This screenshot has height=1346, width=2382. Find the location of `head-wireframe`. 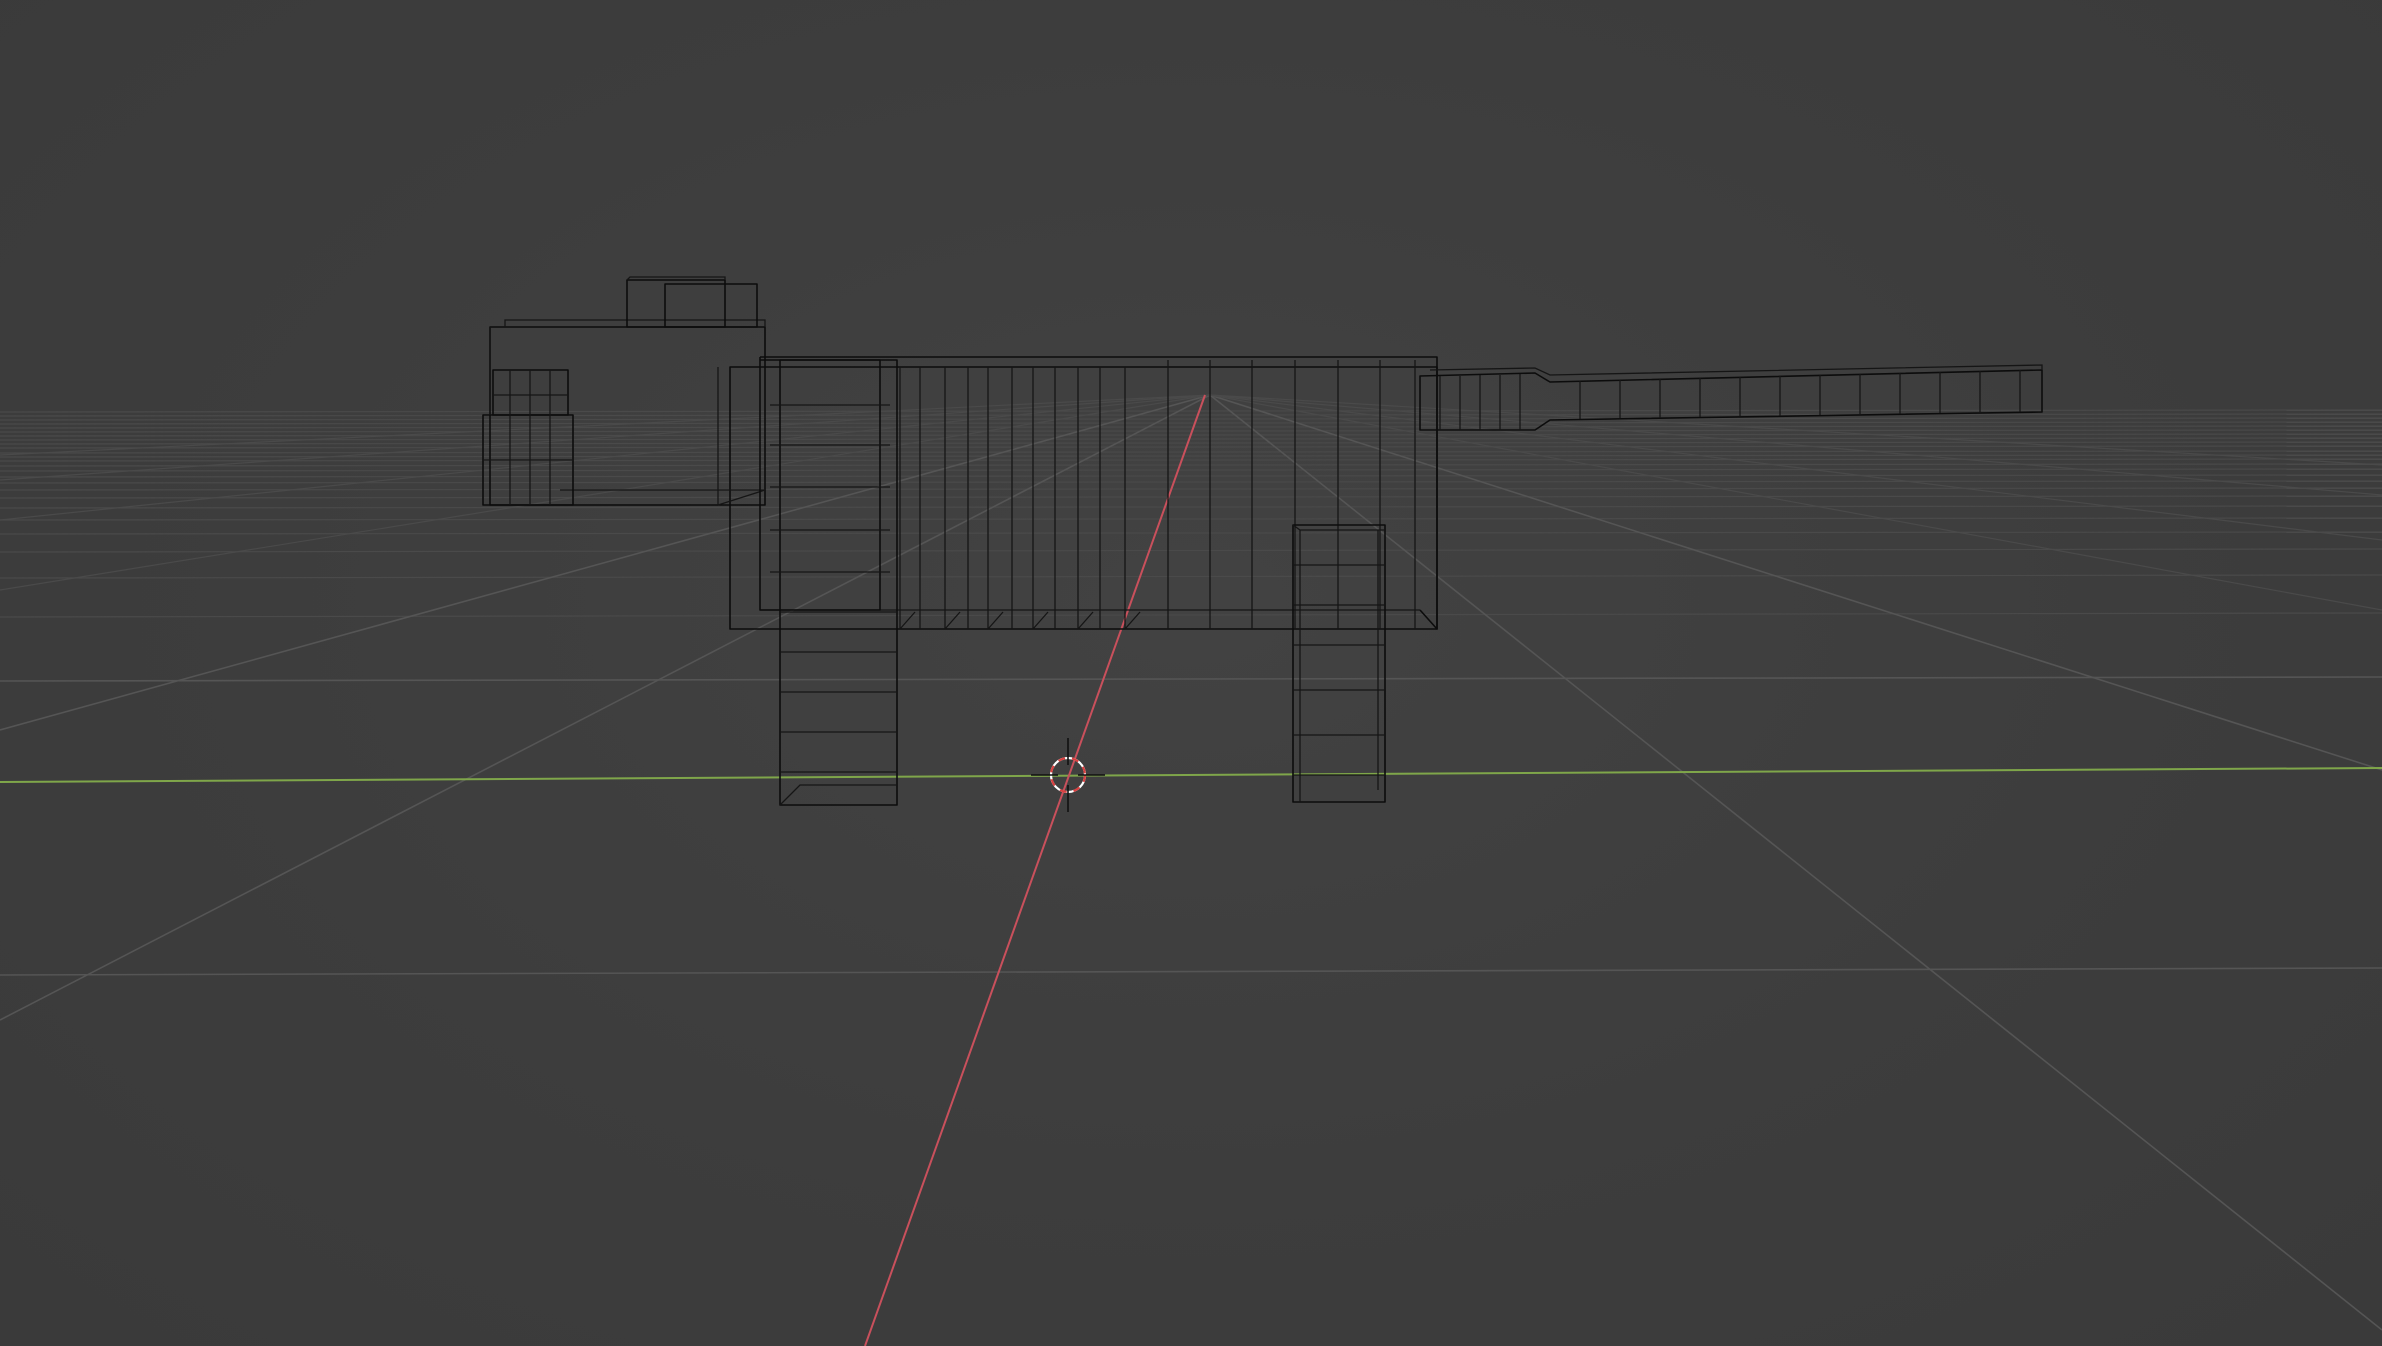

head-wireframe is located at coordinates (627, 412).